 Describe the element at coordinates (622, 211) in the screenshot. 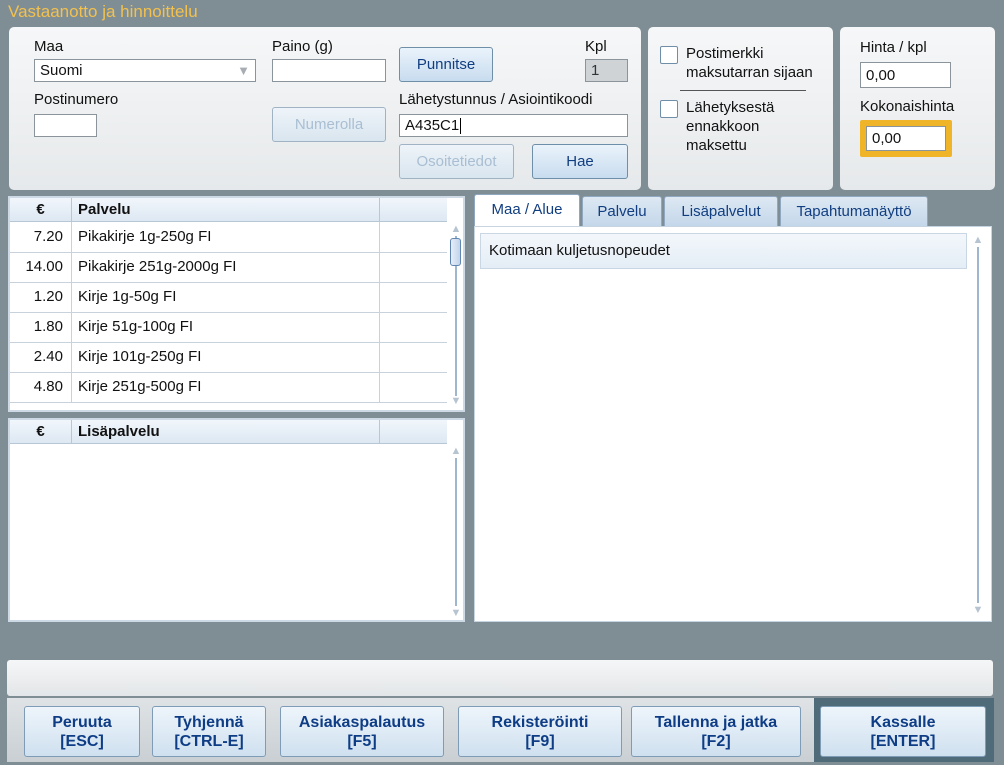

I see `tab-service: Palvelu` at that location.